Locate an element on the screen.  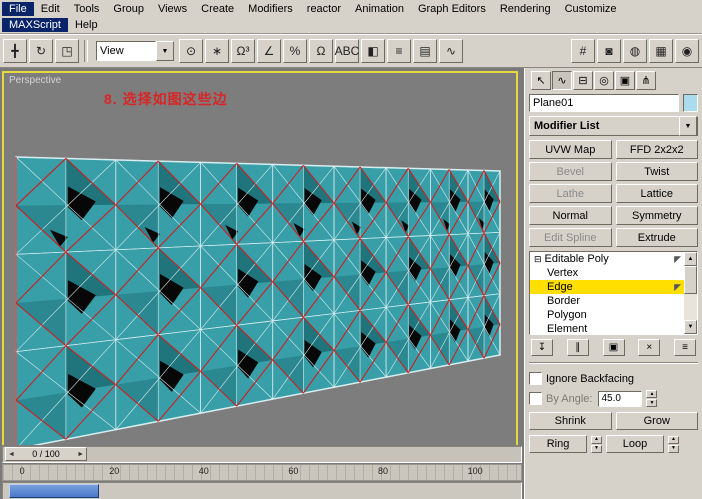
scrollbar-thumb is located at coordinates (54, 491).